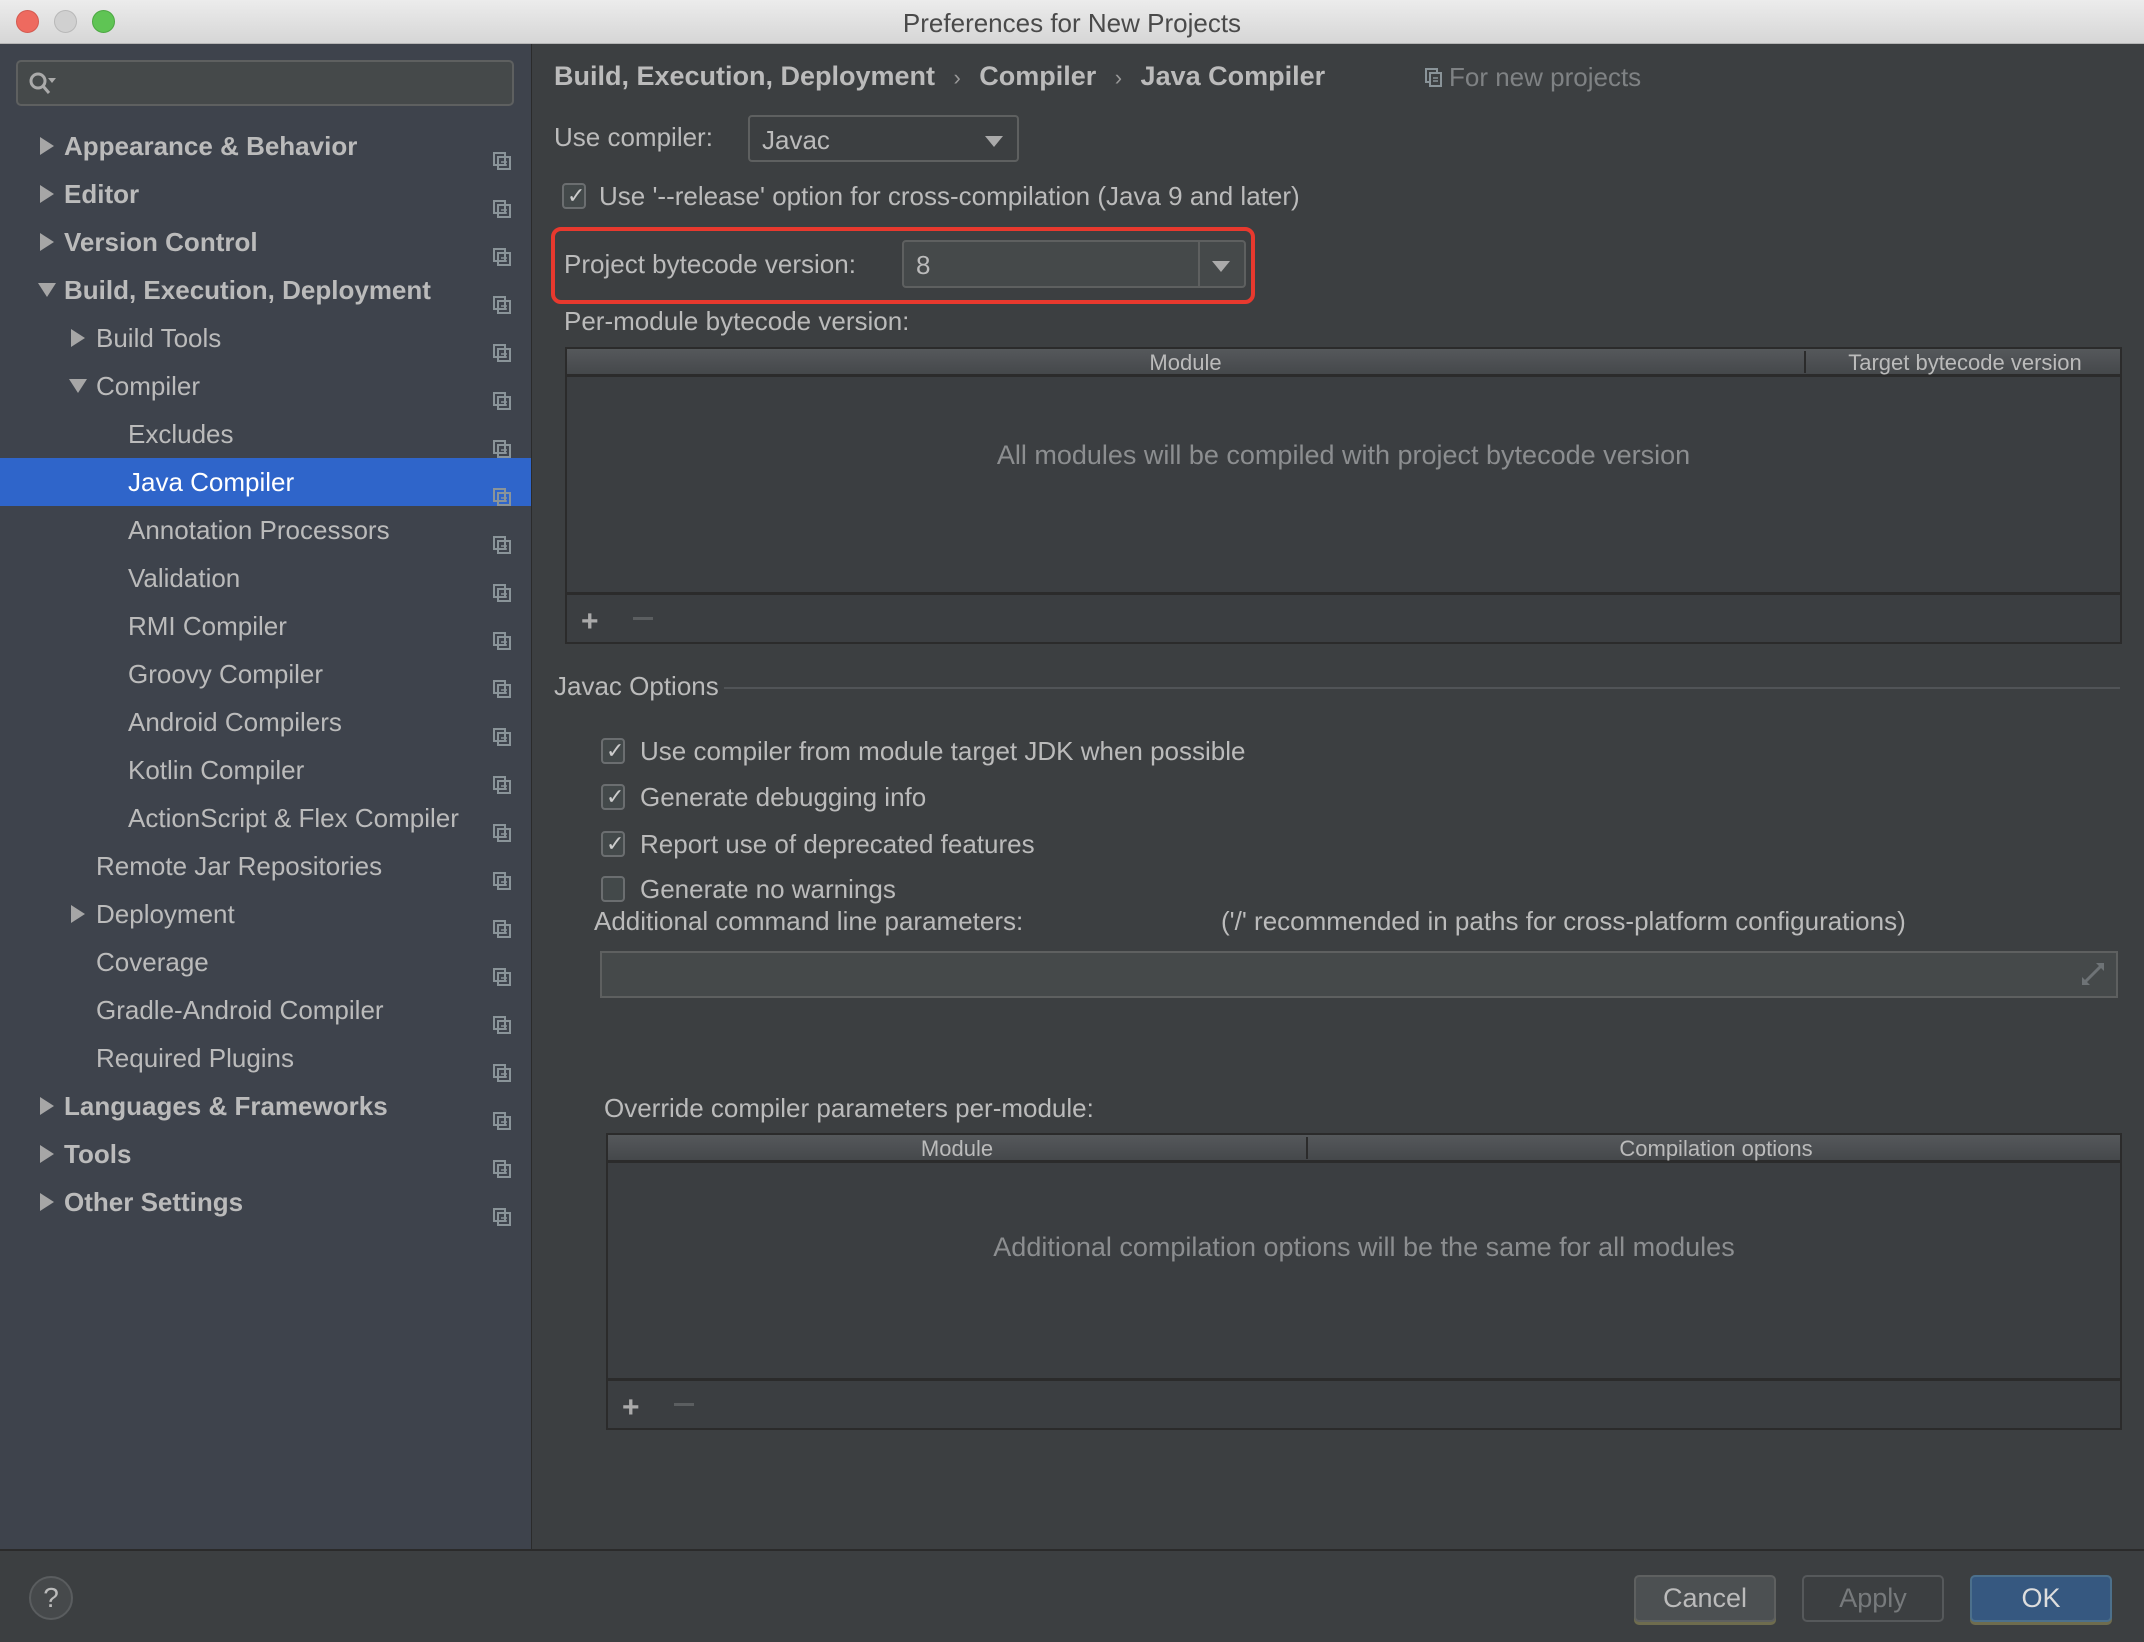  Describe the element at coordinates (1965, 363) in the screenshot. I see `column-header-target-version: Target bytecode version` at that location.